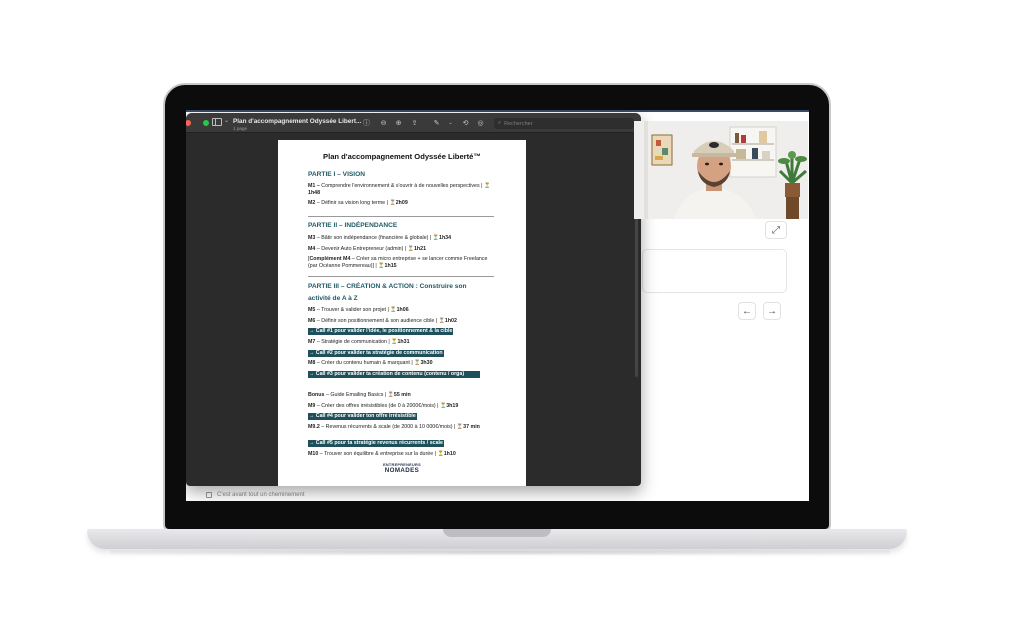 Image resolution: width=1009 pixels, height=627 pixels. Describe the element at coordinates (333, 298) in the screenshot. I see `part-3-heading-line-2: activité de A à Z` at that location.